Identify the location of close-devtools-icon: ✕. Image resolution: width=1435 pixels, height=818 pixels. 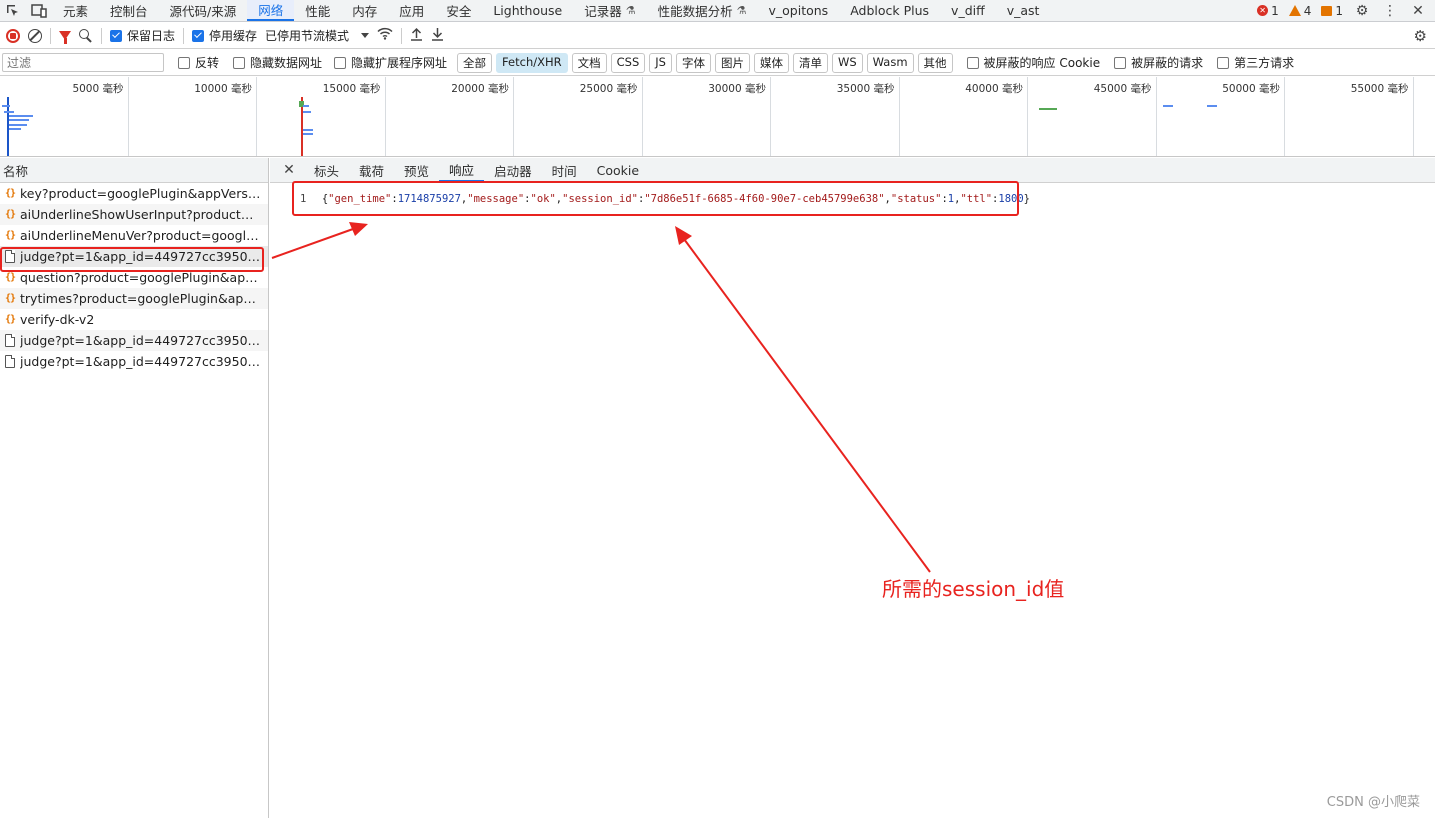
(1418, 11).